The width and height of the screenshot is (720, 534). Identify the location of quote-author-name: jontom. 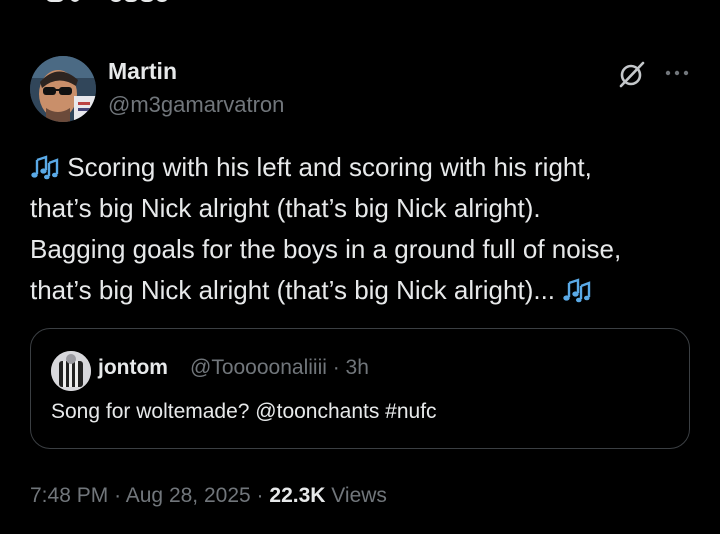
(133, 368).